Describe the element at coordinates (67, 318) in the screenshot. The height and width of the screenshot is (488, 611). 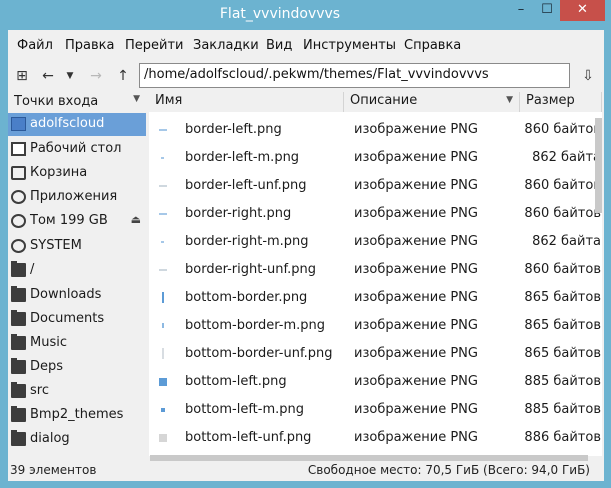
I see `sidebar-item-label: Documents` at that location.